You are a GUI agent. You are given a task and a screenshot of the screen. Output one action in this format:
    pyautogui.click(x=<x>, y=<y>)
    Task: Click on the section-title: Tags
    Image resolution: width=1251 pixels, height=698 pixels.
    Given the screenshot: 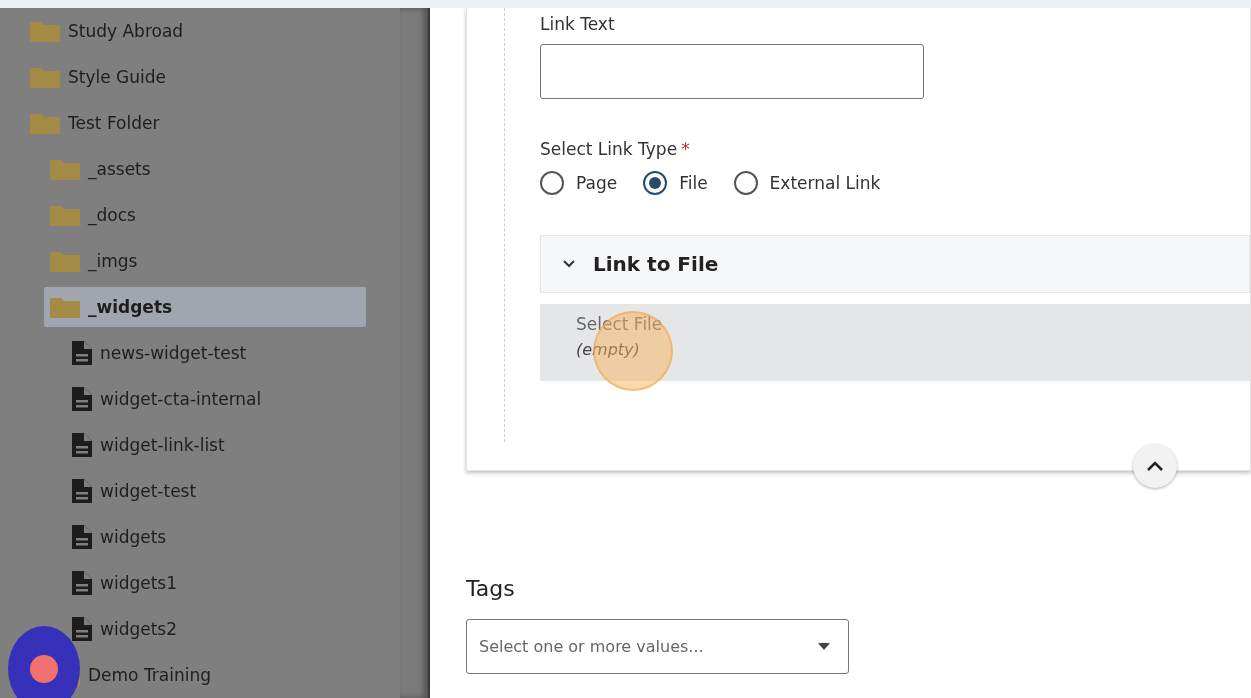 What is the action you would take?
    pyautogui.click(x=491, y=588)
    